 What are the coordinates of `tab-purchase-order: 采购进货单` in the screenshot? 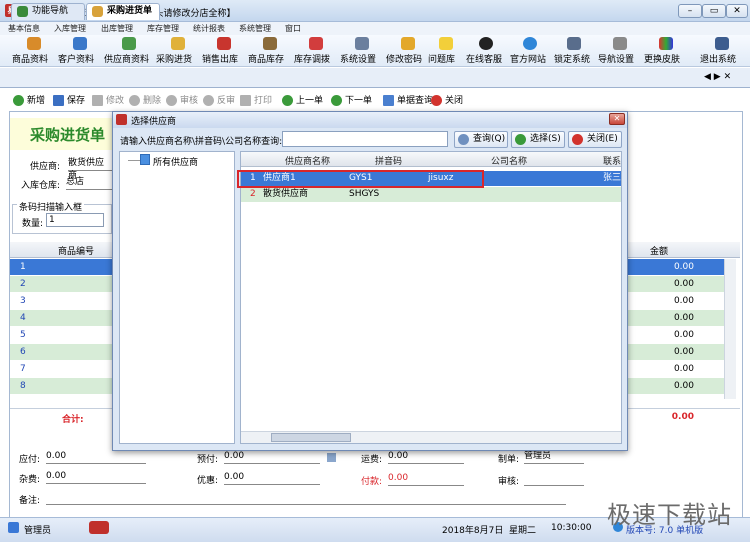 It's located at (123, 11).